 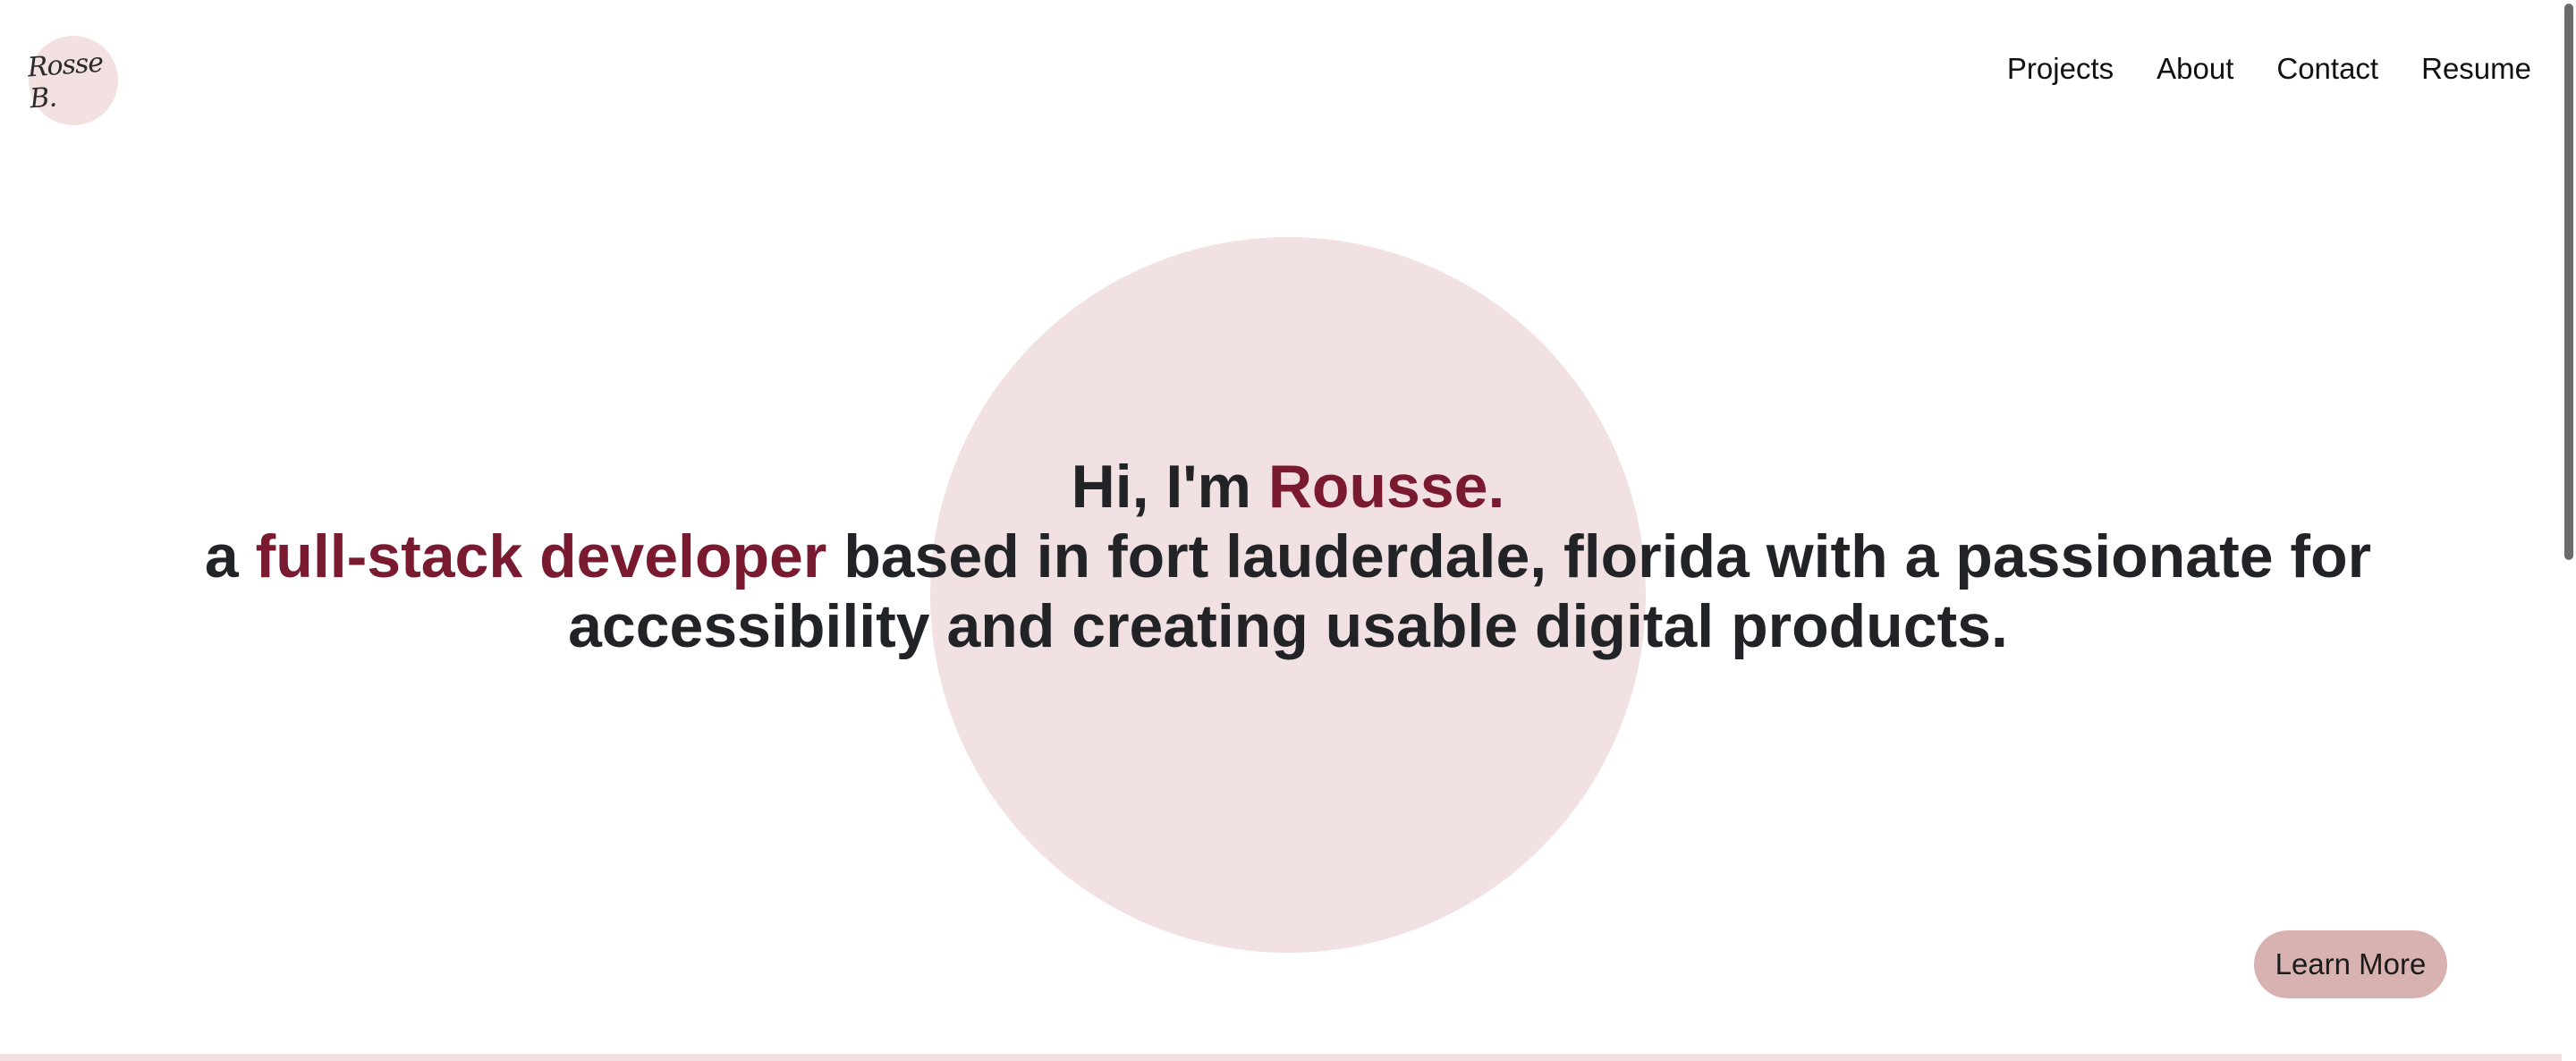 I want to click on greeting-prefix: Hi, I'm, so click(x=1169, y=487).